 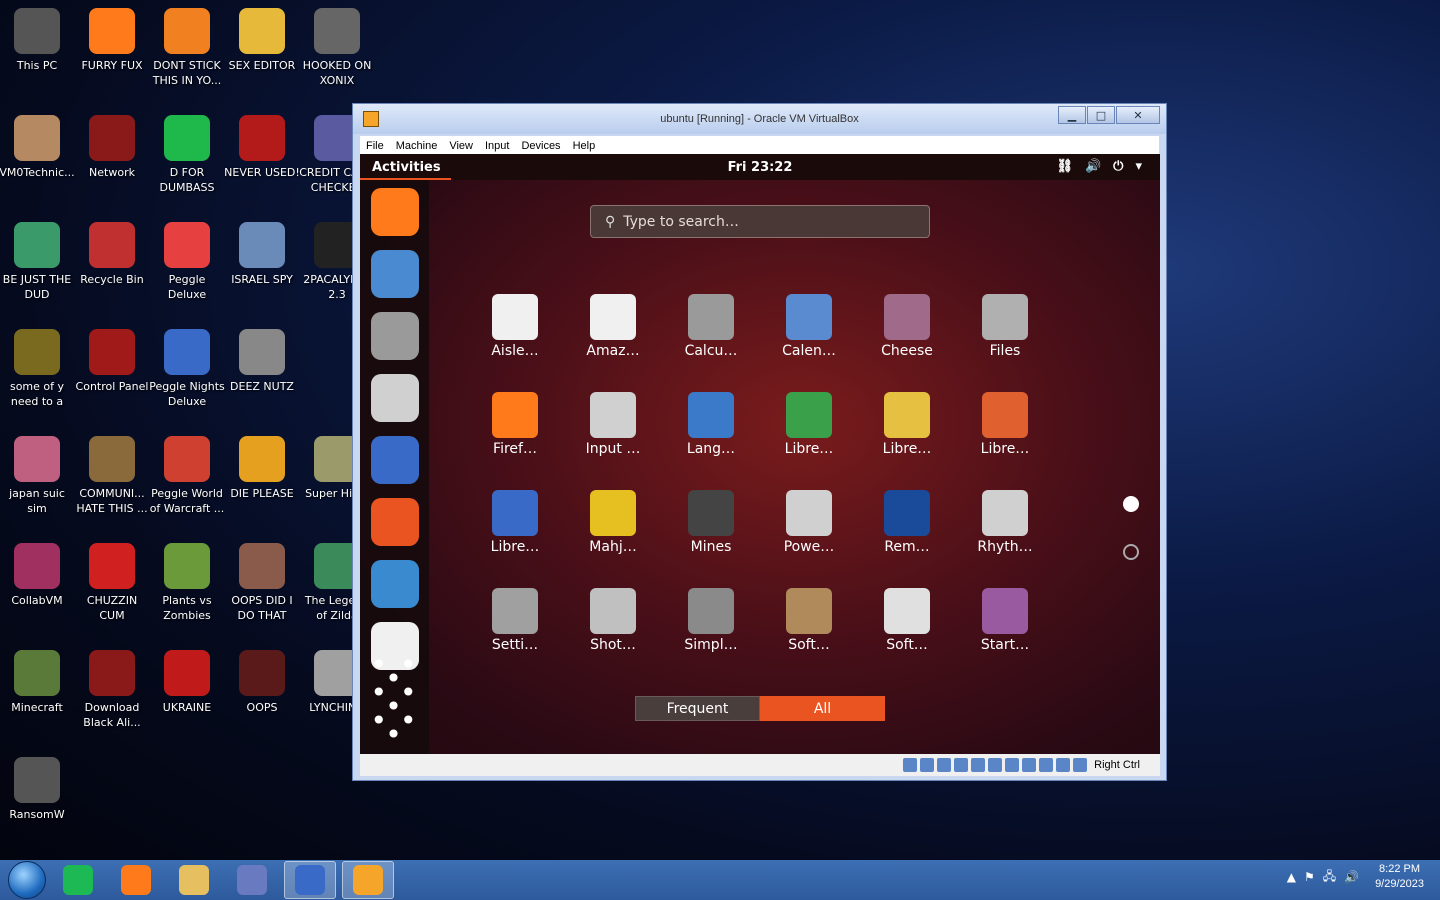 What do you see at coordinates (1138, 166) in the screenshot?
I see `chevron-down-icon: ▾` at bounding box center [1138, 166].